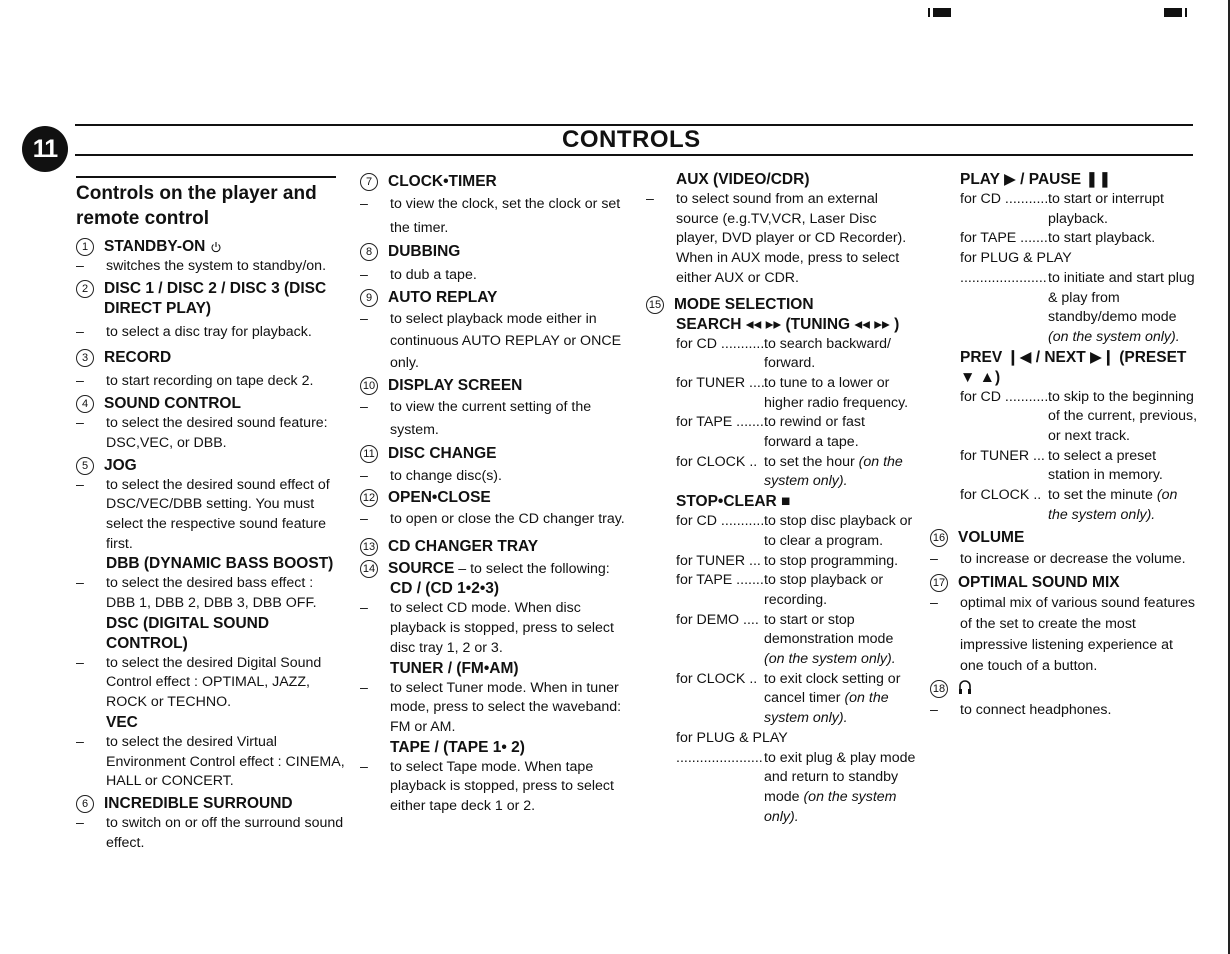 The width and height of the screenshot is (1230, 954). I want to click on item-number: 10, so click(369, 385).